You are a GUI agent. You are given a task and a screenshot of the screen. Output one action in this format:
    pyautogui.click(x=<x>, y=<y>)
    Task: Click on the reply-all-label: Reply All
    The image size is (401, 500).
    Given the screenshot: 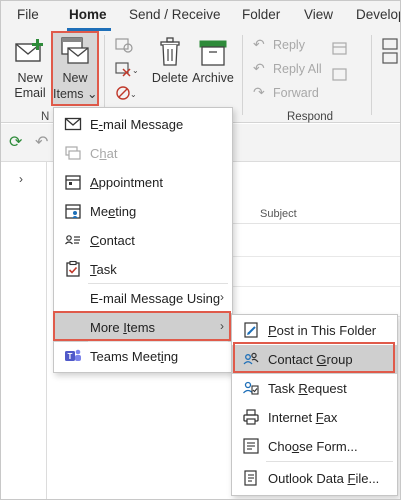 What is the action you would take?
    pyautogui.click(x=297, y=69)
    